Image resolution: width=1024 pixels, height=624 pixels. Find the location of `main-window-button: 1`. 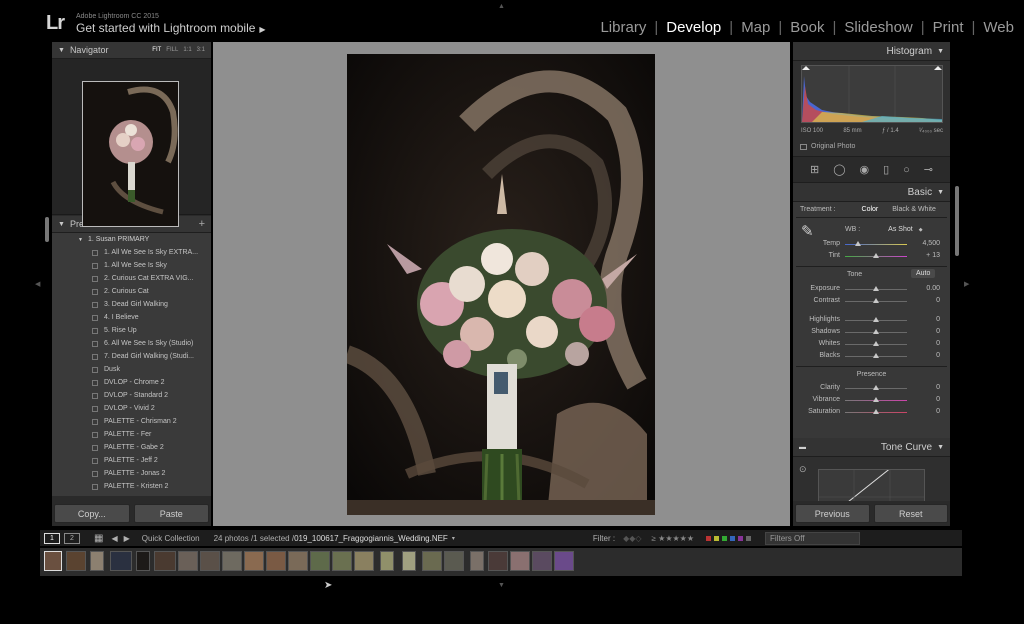

main-window-button: 1 is located at coordinates (52, 538).